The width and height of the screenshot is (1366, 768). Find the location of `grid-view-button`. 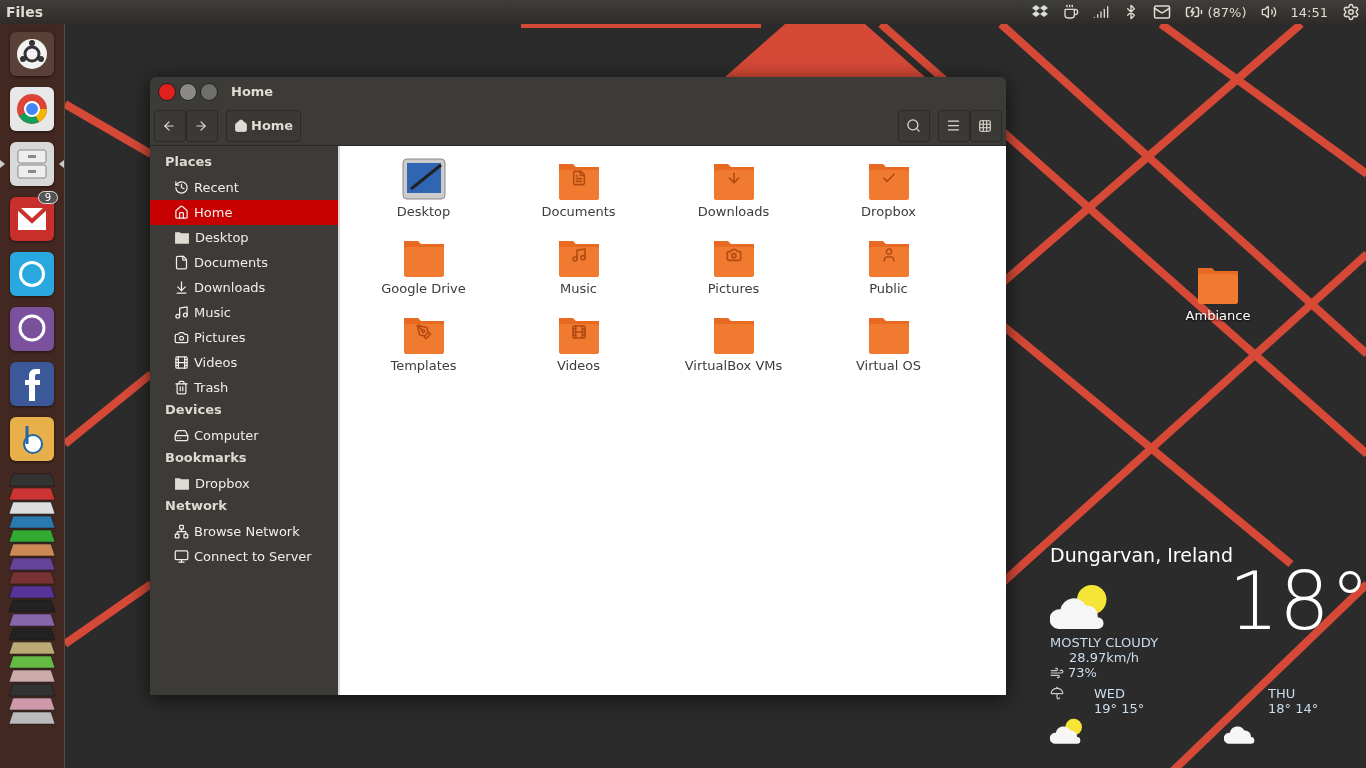

grid-view-button is located at coordinates (986, 125).